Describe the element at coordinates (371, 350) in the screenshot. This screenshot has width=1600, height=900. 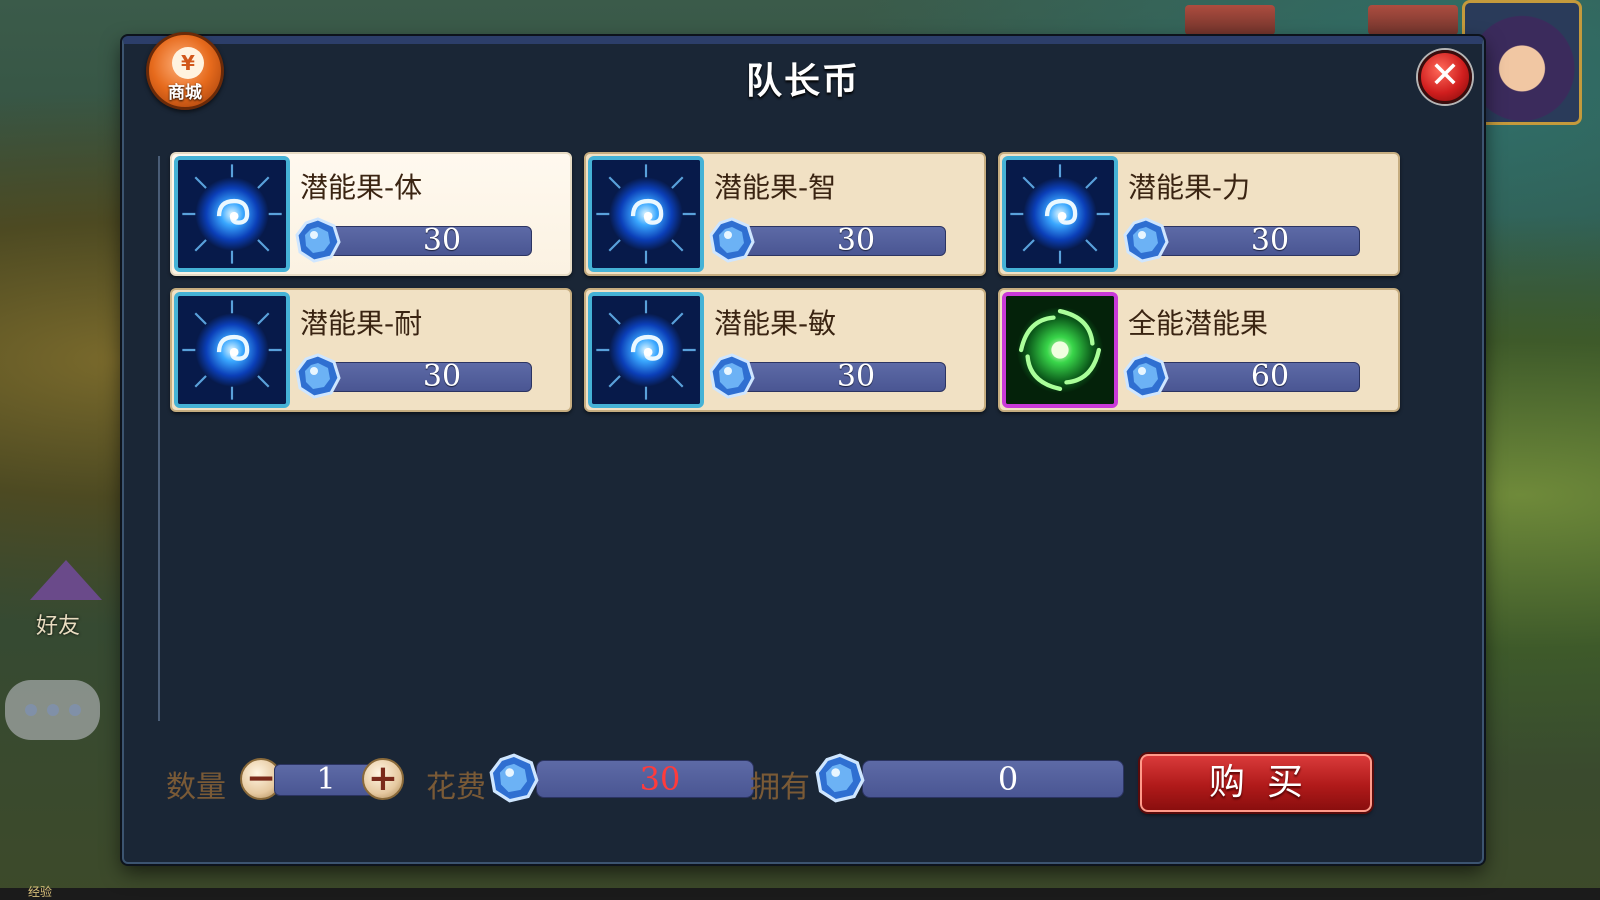
I see `shop-item-card: 潜能果-耐 30` at that location.